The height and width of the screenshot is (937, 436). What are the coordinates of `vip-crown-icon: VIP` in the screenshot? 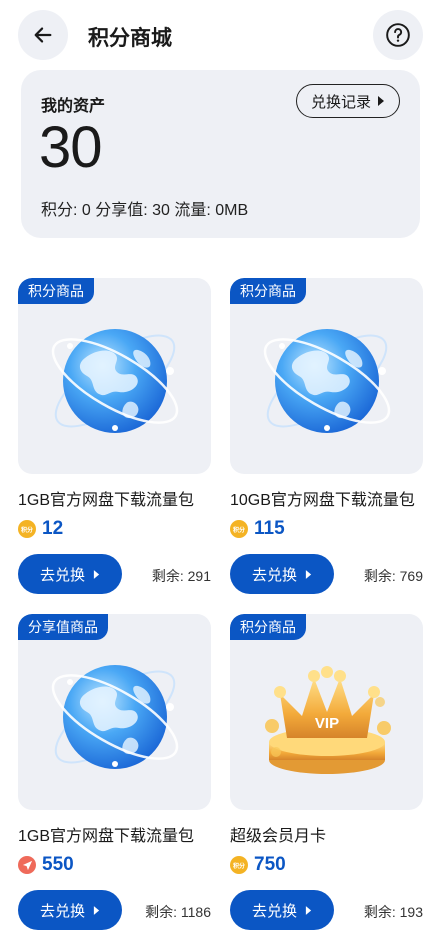 It's located at (328, 720).